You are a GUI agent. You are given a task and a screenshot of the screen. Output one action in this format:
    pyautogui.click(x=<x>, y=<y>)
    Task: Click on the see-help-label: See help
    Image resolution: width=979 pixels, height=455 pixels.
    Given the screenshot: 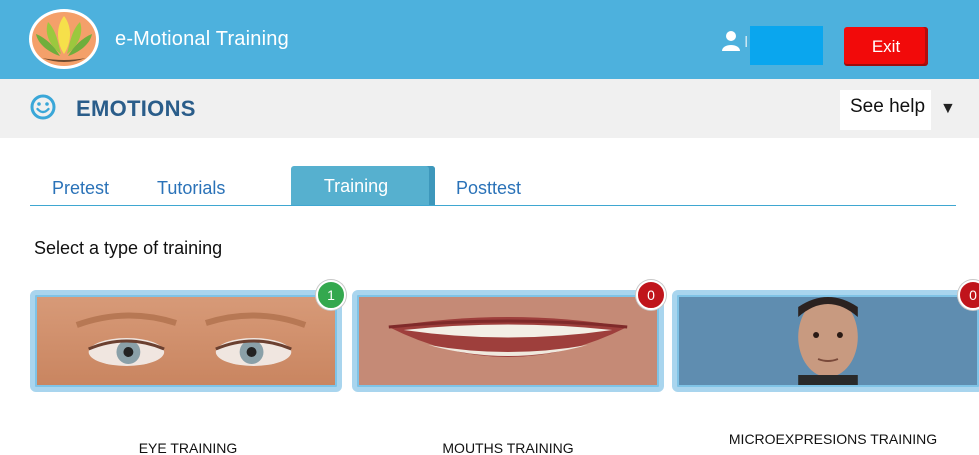 What is the action you would take?
    pyautogui.click(x=887, y=107)
    